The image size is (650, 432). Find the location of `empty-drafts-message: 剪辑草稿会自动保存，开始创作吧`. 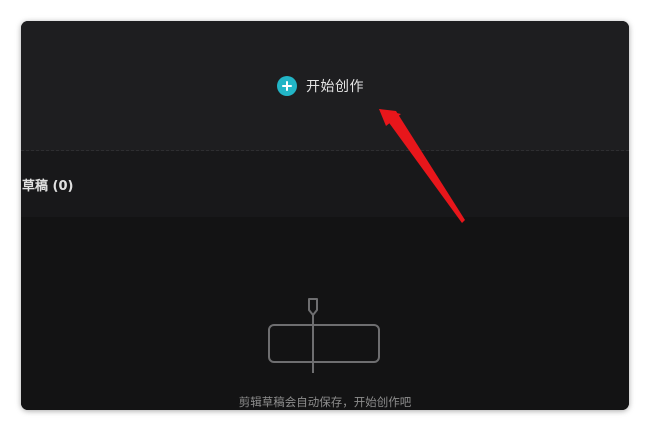

empty-drafts-message: 剪辑草稿会自动保存，开始创作吧 is located at coordinates (325, 402).